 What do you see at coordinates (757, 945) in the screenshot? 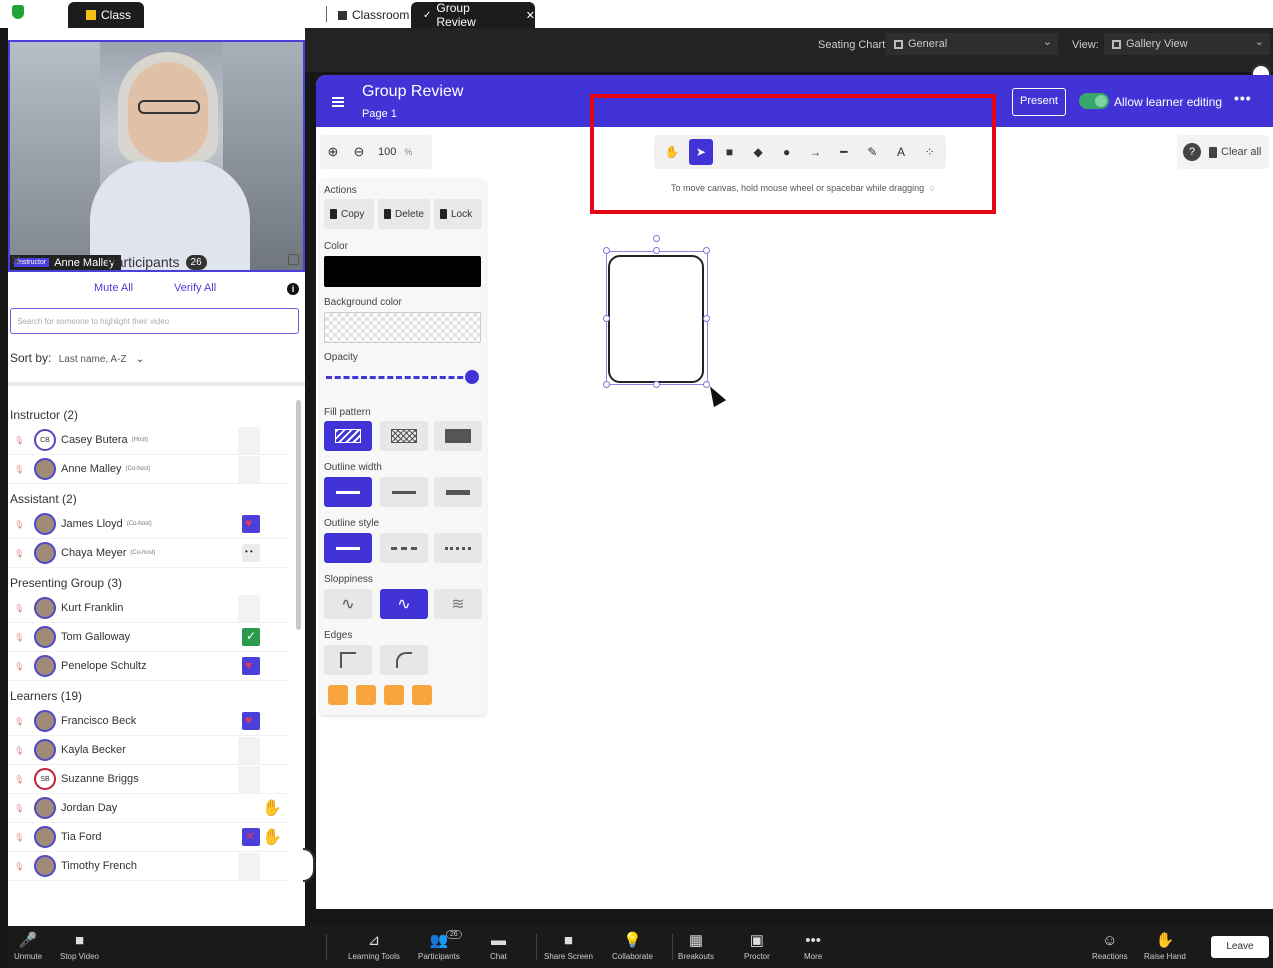
I see `proctor-button: ▣ Proctor` at bounding box center [757, 945].